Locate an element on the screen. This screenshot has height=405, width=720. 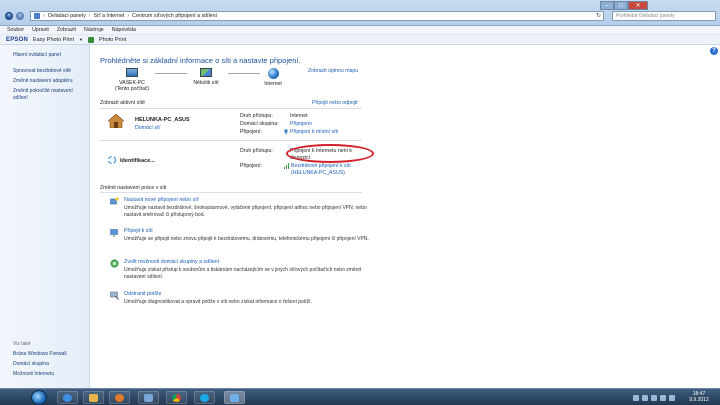
menu-item-file: Soubor is located at coordinates (15, 30).